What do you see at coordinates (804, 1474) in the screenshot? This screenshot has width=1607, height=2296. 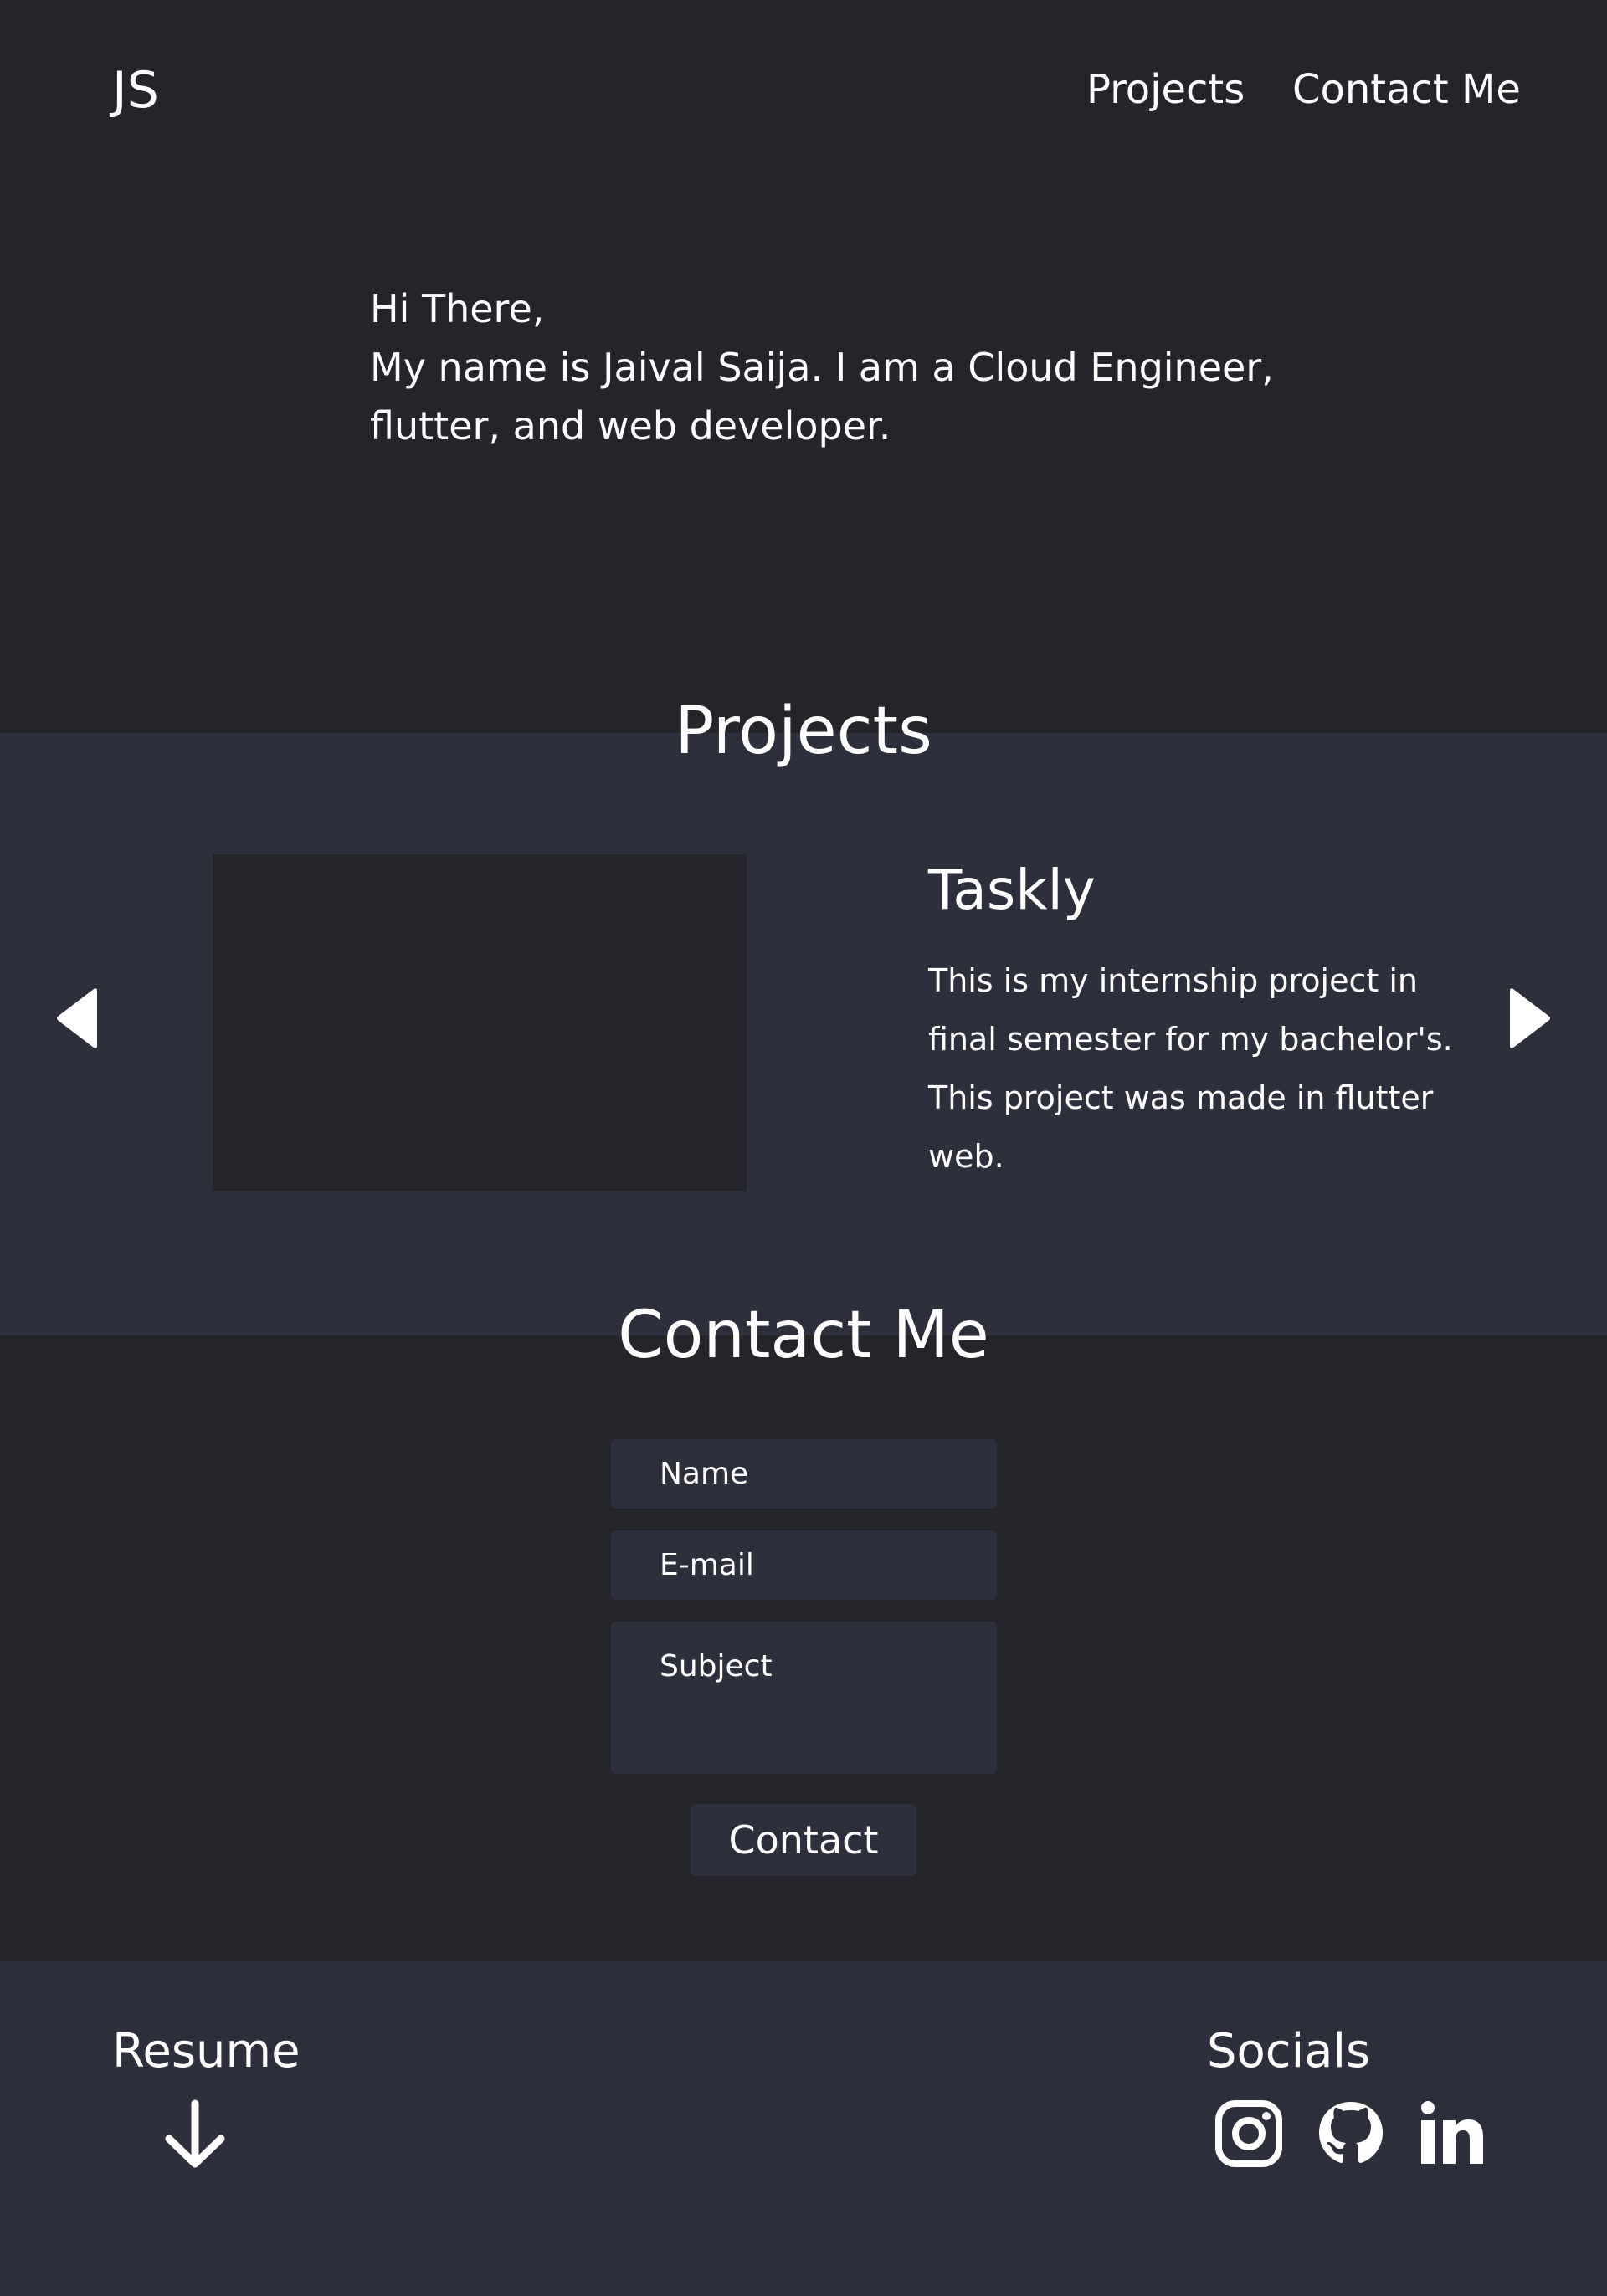 I see `name-input` at bounding box center [804, 1474].